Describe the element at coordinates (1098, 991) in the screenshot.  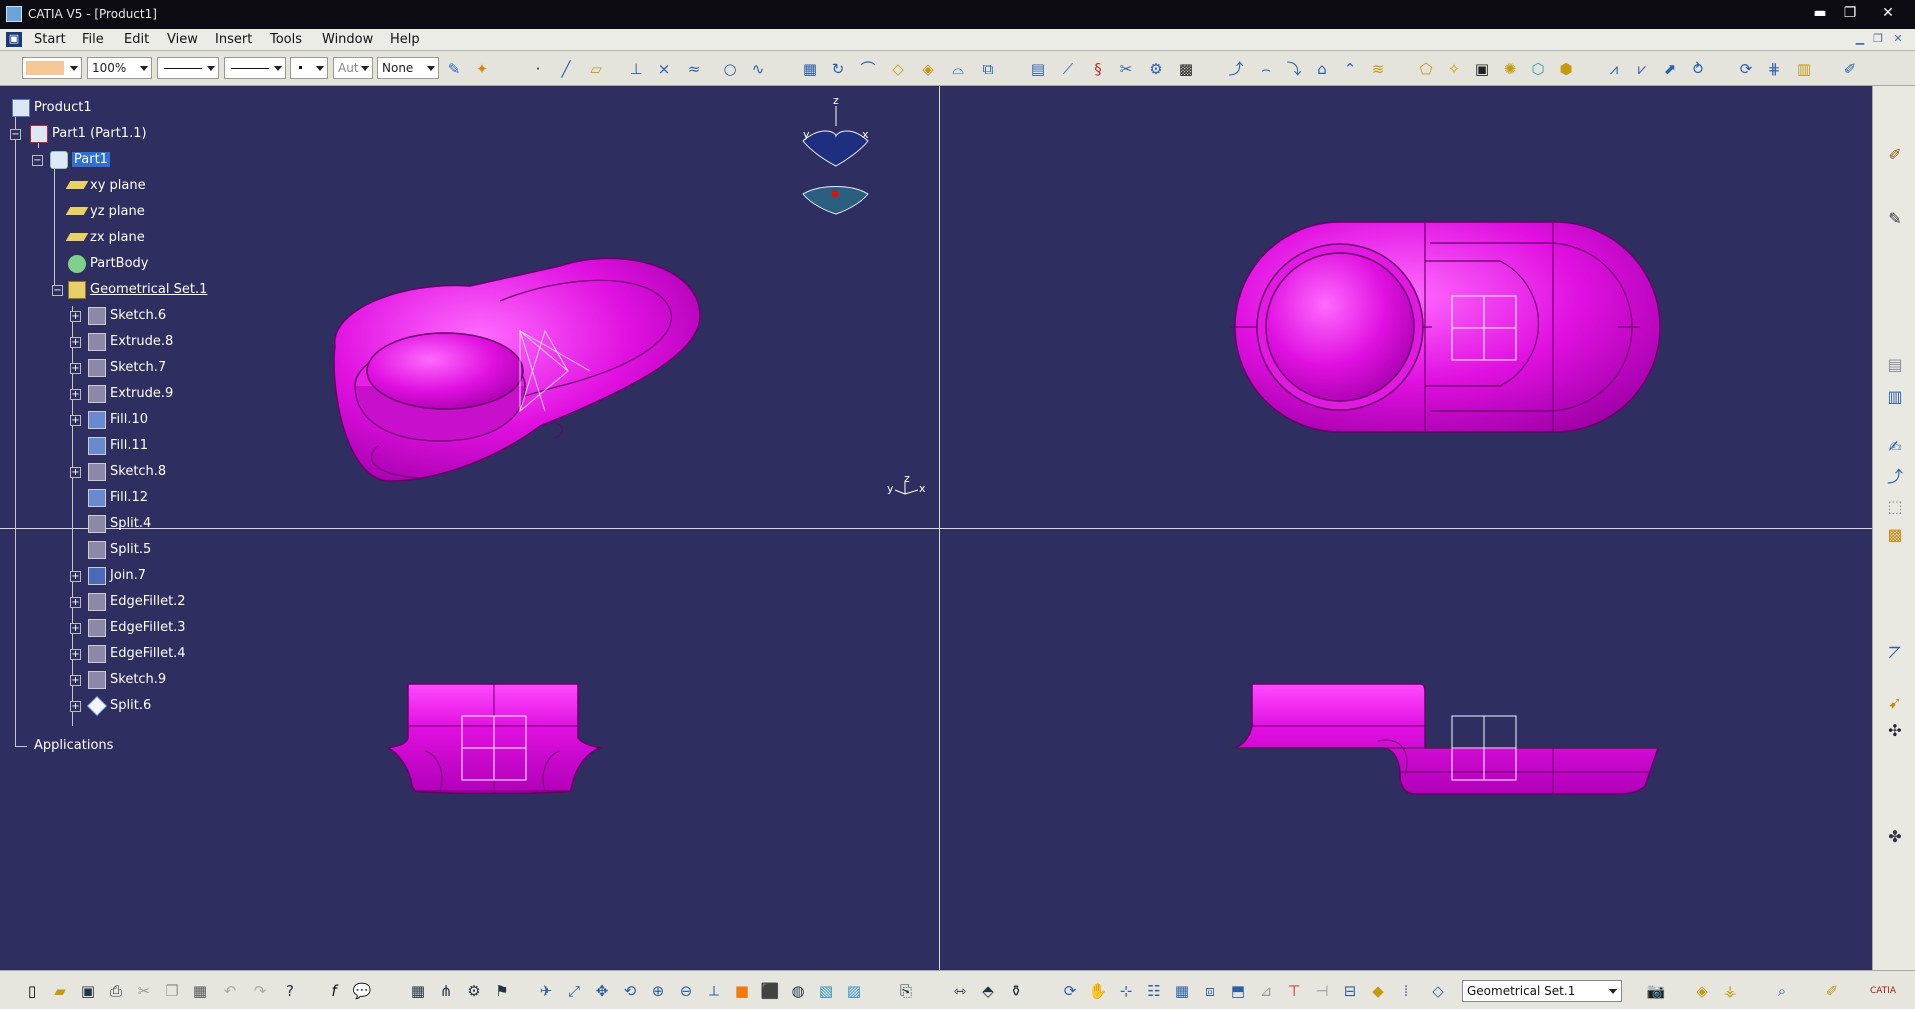
I see `hand-icon: ✋` at that location.